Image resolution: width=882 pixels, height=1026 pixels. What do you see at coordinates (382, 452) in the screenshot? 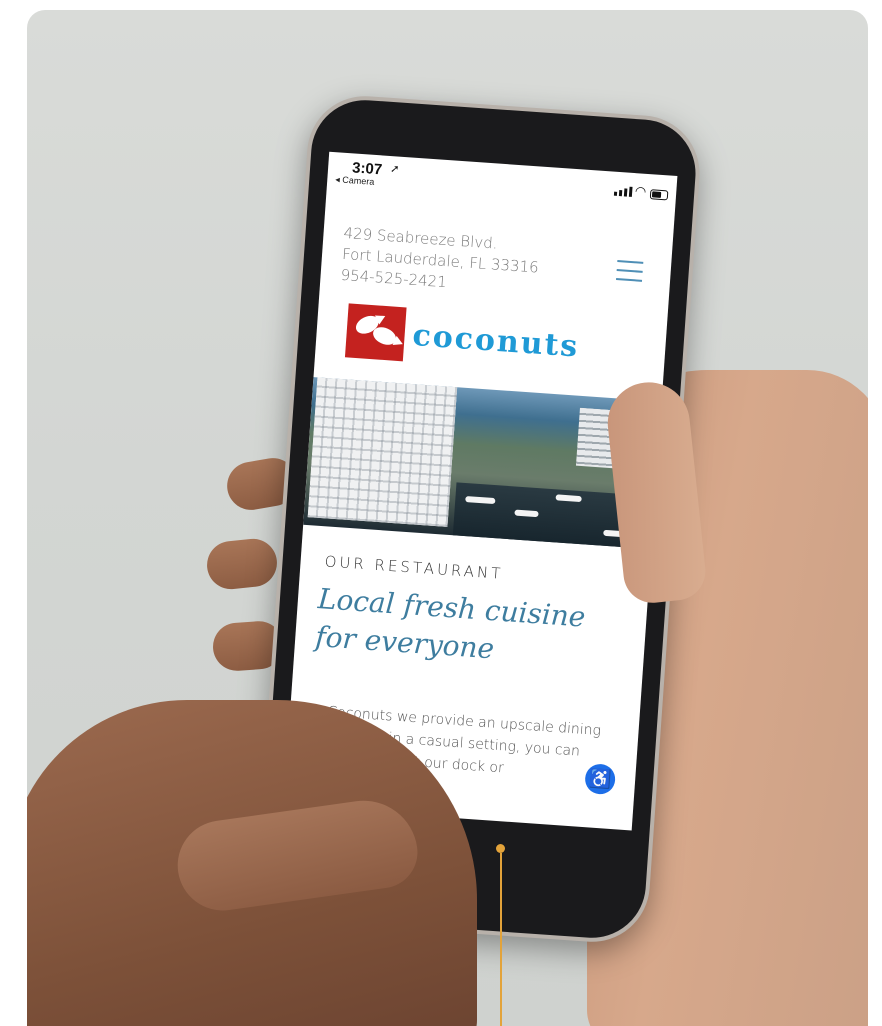
I see `tower-building` at bounding box center [382, 452].